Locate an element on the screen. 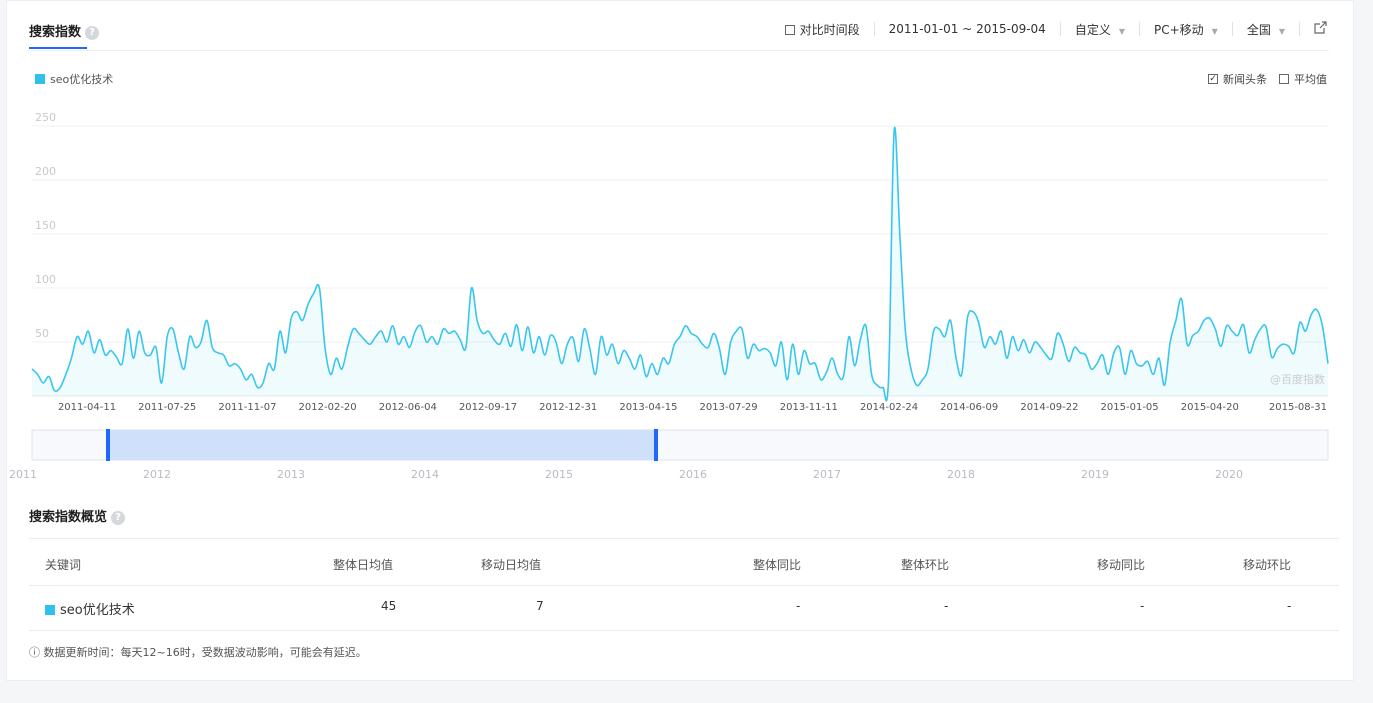 This screenshot has height=703, width=1373. y-tick-label: 50 is located at coordinates (42, 333).